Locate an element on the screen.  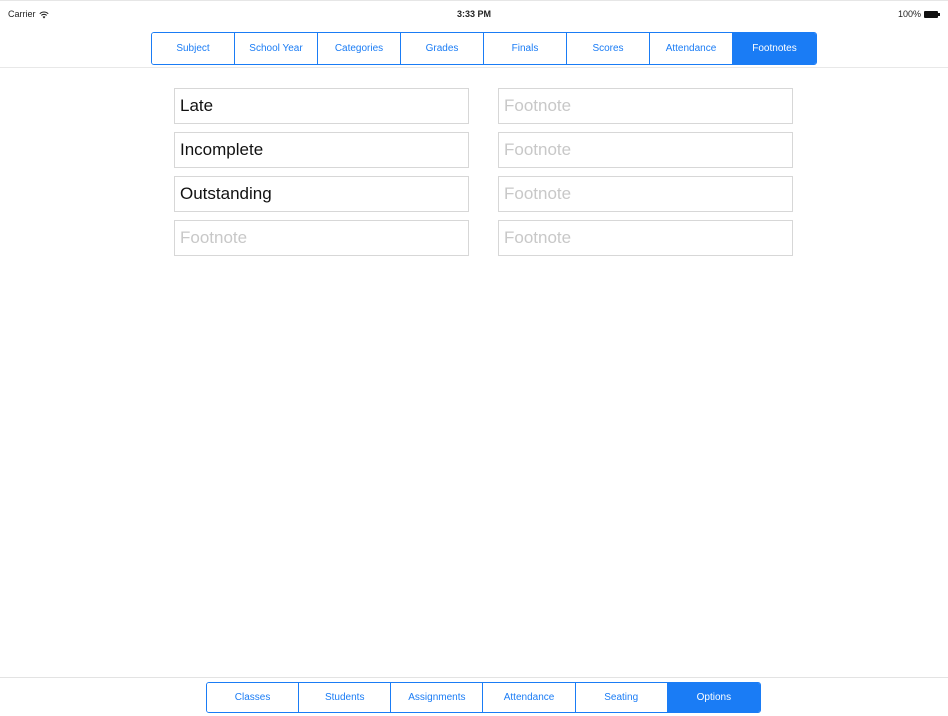
tab-footnotes: Footnotes is located at coordinates (774, 48).